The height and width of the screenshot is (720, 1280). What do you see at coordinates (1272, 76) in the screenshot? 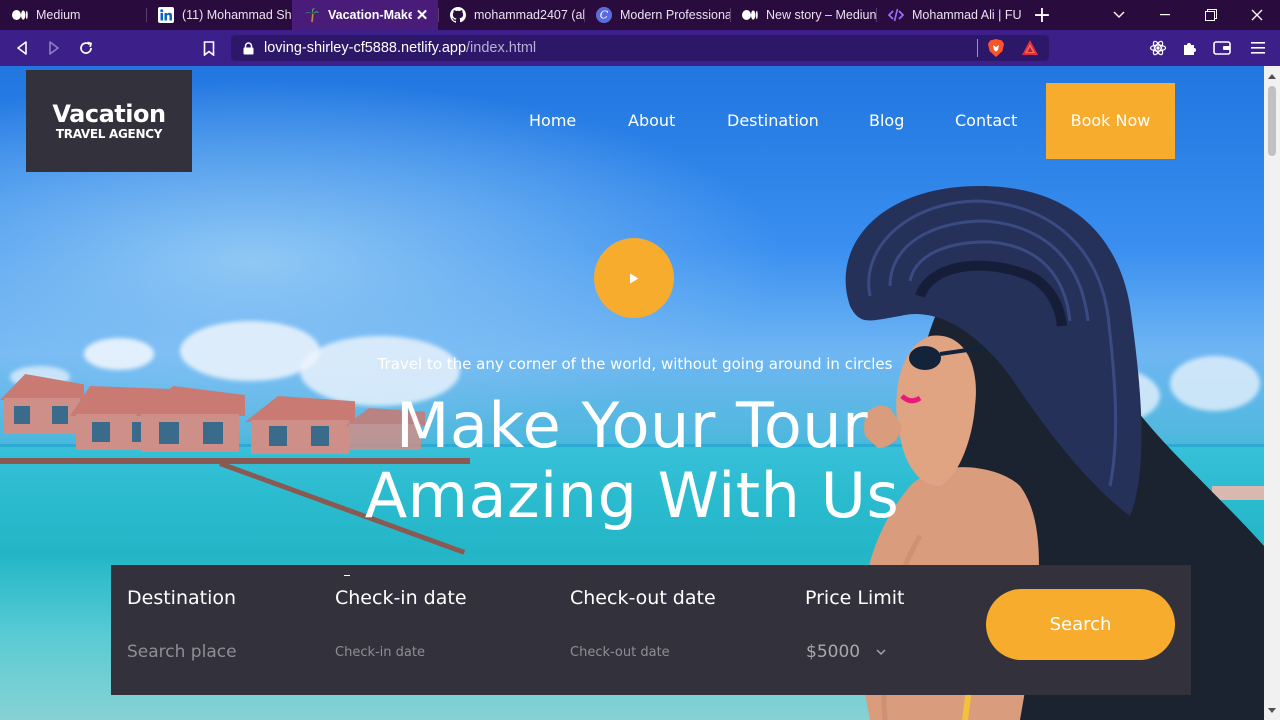
I see `scroll-up-icon` at bounding box center [1272, 76].